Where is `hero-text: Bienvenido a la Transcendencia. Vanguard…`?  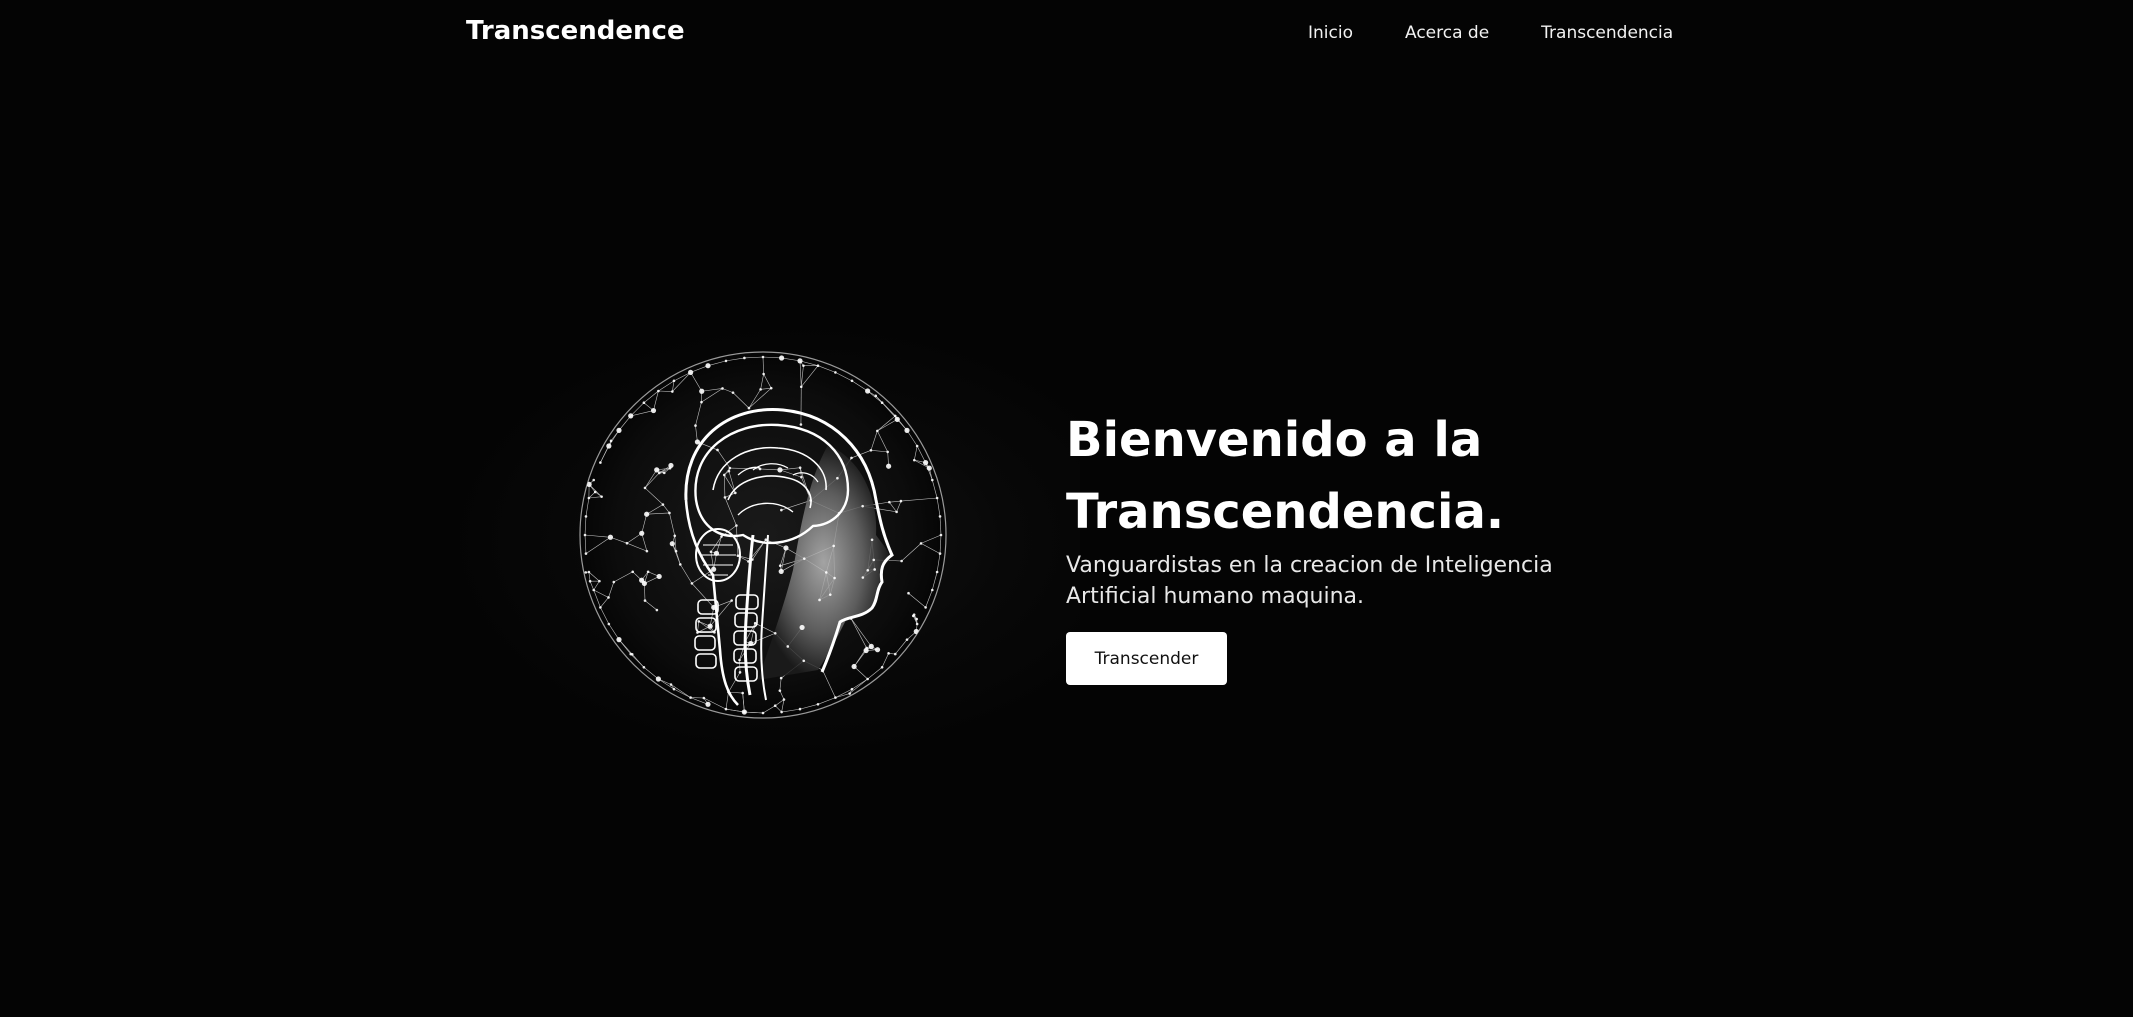 hero-text: Bienvenido a la Transcendencia. Vanguard… is located at coordinates (1366, 508).